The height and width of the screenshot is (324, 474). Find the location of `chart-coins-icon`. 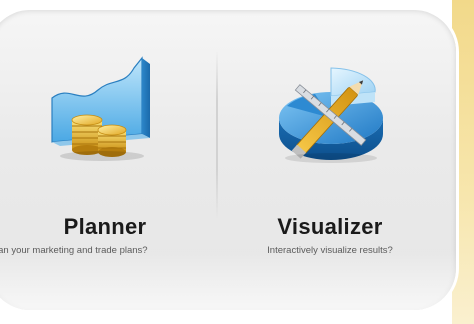

chart-coins-icon is located at coordinates (102, 108).